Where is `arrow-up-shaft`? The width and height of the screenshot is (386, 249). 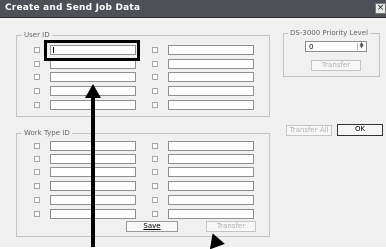 arrow-up-shaft is located at coordinates (93, 172).